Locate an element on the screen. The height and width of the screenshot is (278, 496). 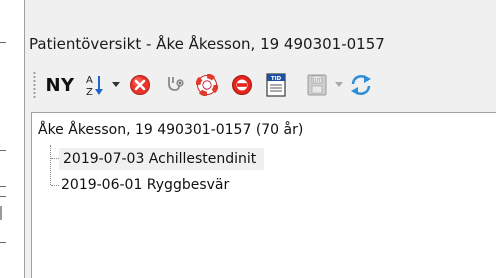
save-button: DIT is located at coordinates (317, 85).